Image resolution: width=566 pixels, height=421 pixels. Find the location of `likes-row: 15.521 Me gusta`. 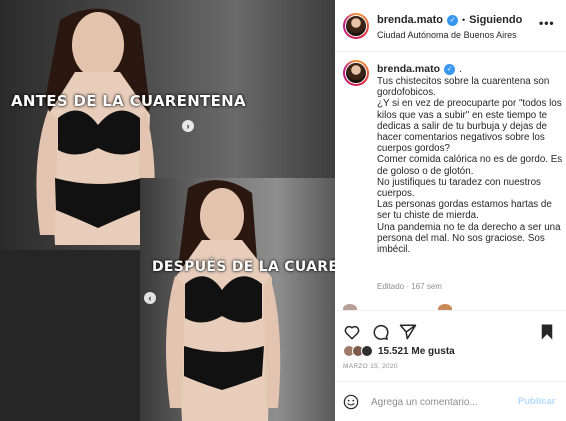

likes-row: 15.521 Me gusta is located at coordinates (399, 351).